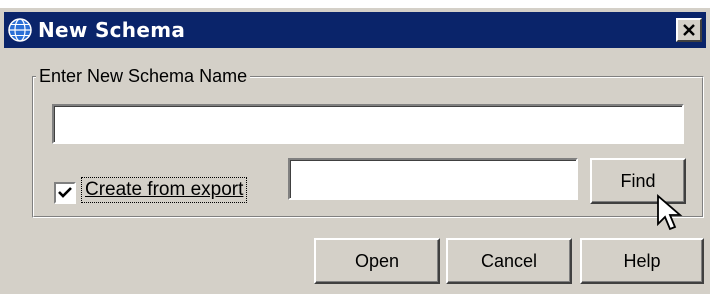 This screenshot has height=294, width=710. What do you see at coordinates (670, 212) in the screenshot?
I see `mouse-pointer-icon` at bounding box center [670, 212].